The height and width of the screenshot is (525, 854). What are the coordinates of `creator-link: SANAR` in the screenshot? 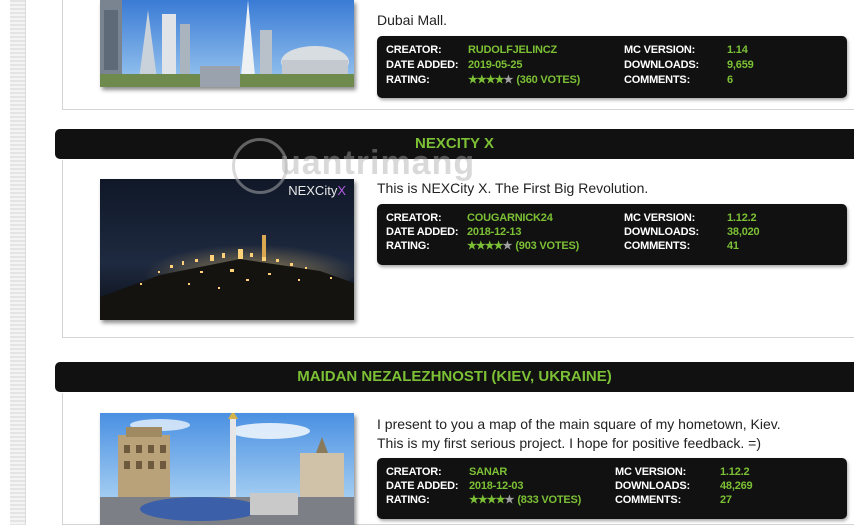 It's located at (488, 472).